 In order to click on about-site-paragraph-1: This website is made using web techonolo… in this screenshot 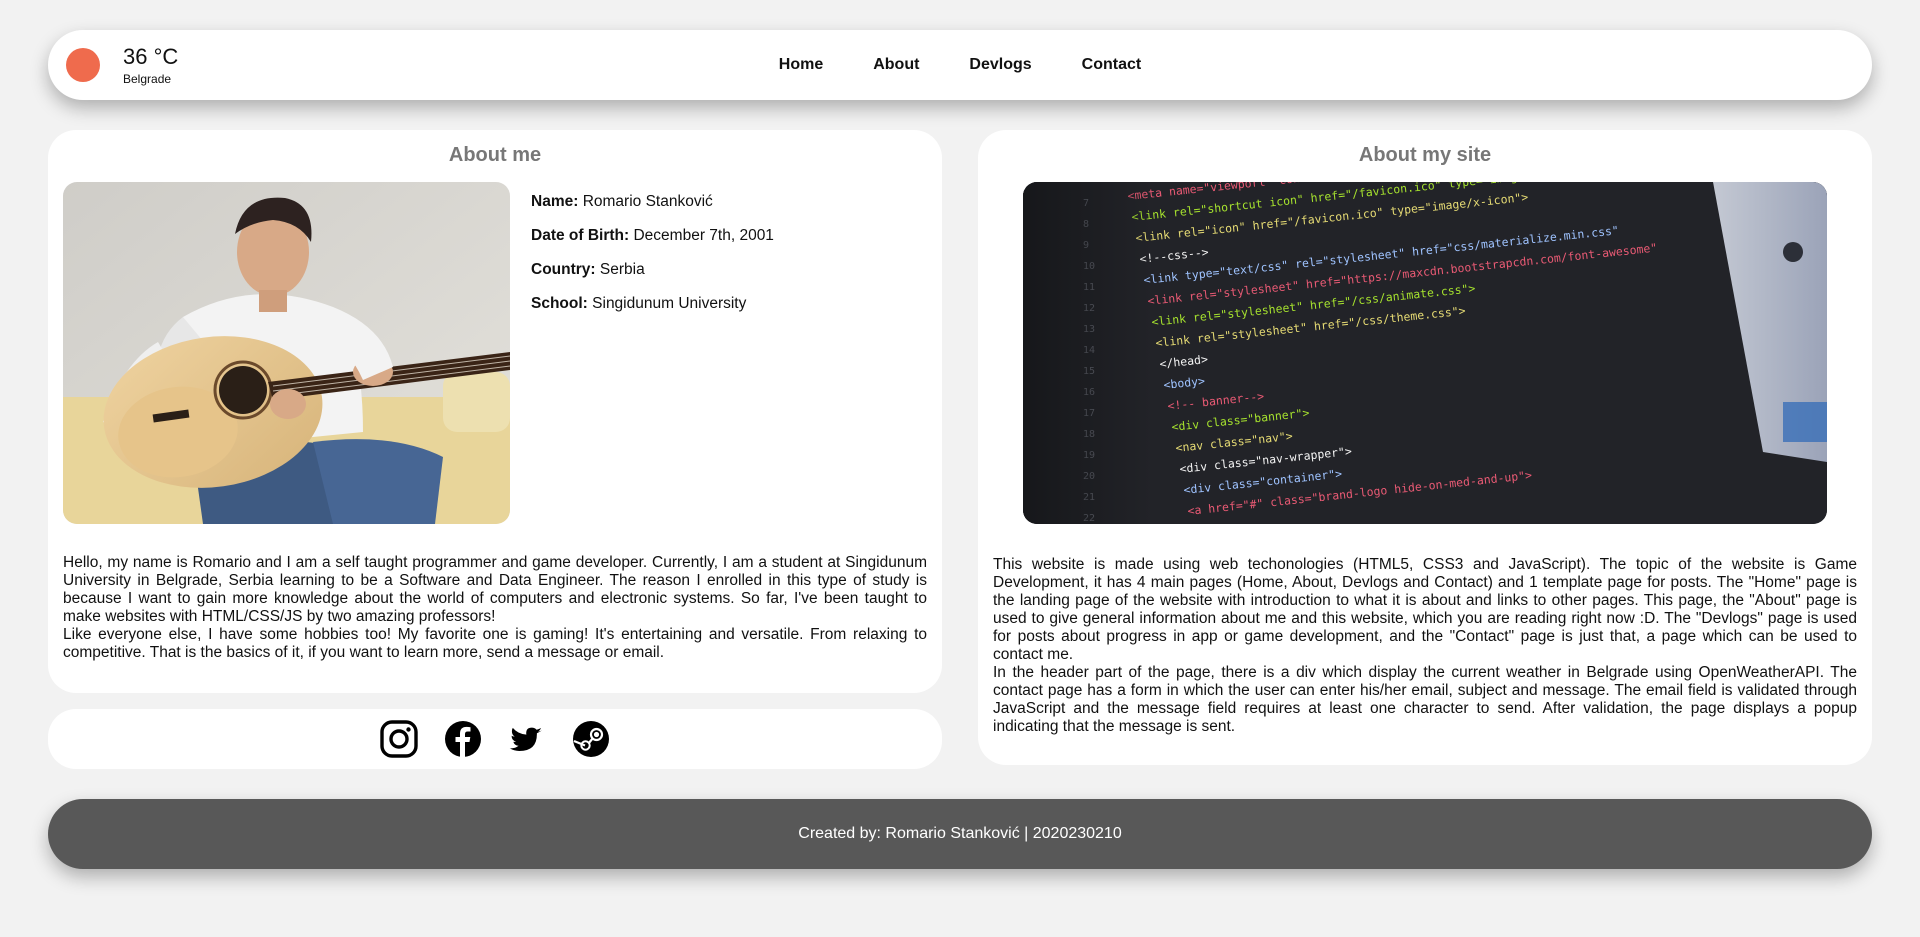, I will do `click(1425, 609)`.